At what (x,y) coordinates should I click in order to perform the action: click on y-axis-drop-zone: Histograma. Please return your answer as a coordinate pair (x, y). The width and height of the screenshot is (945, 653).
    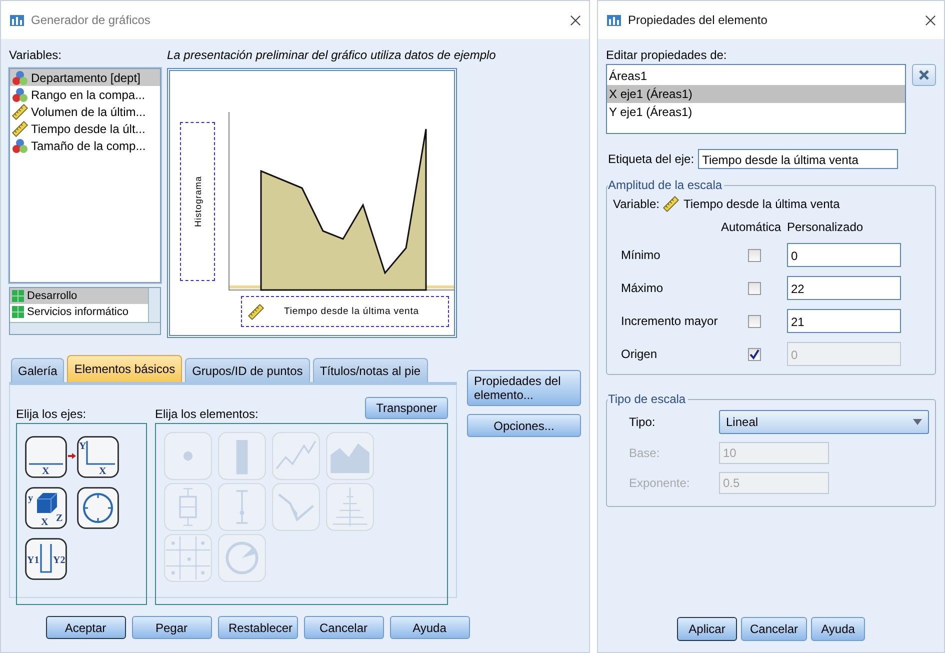
    Looking at the image, I should click on (197, 201).